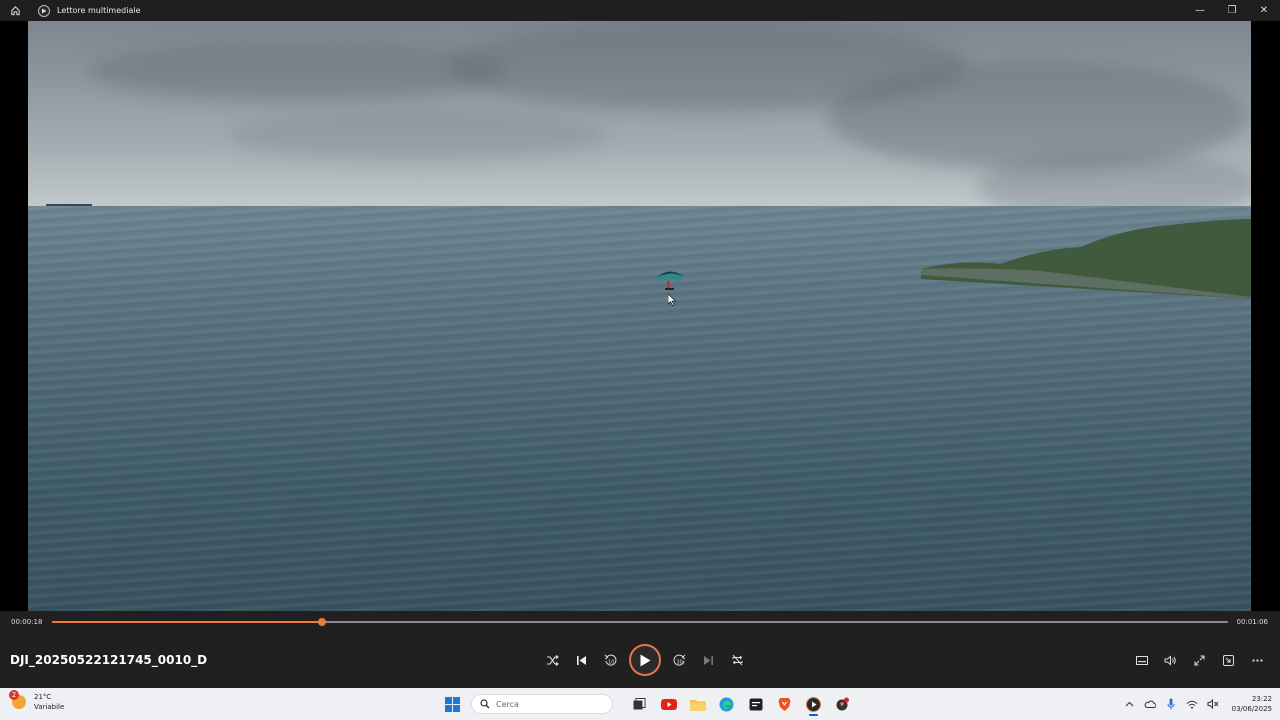 The height and width of the screenshot is (720, 1280). I want to click on youtube-icon, so click(668, 704).